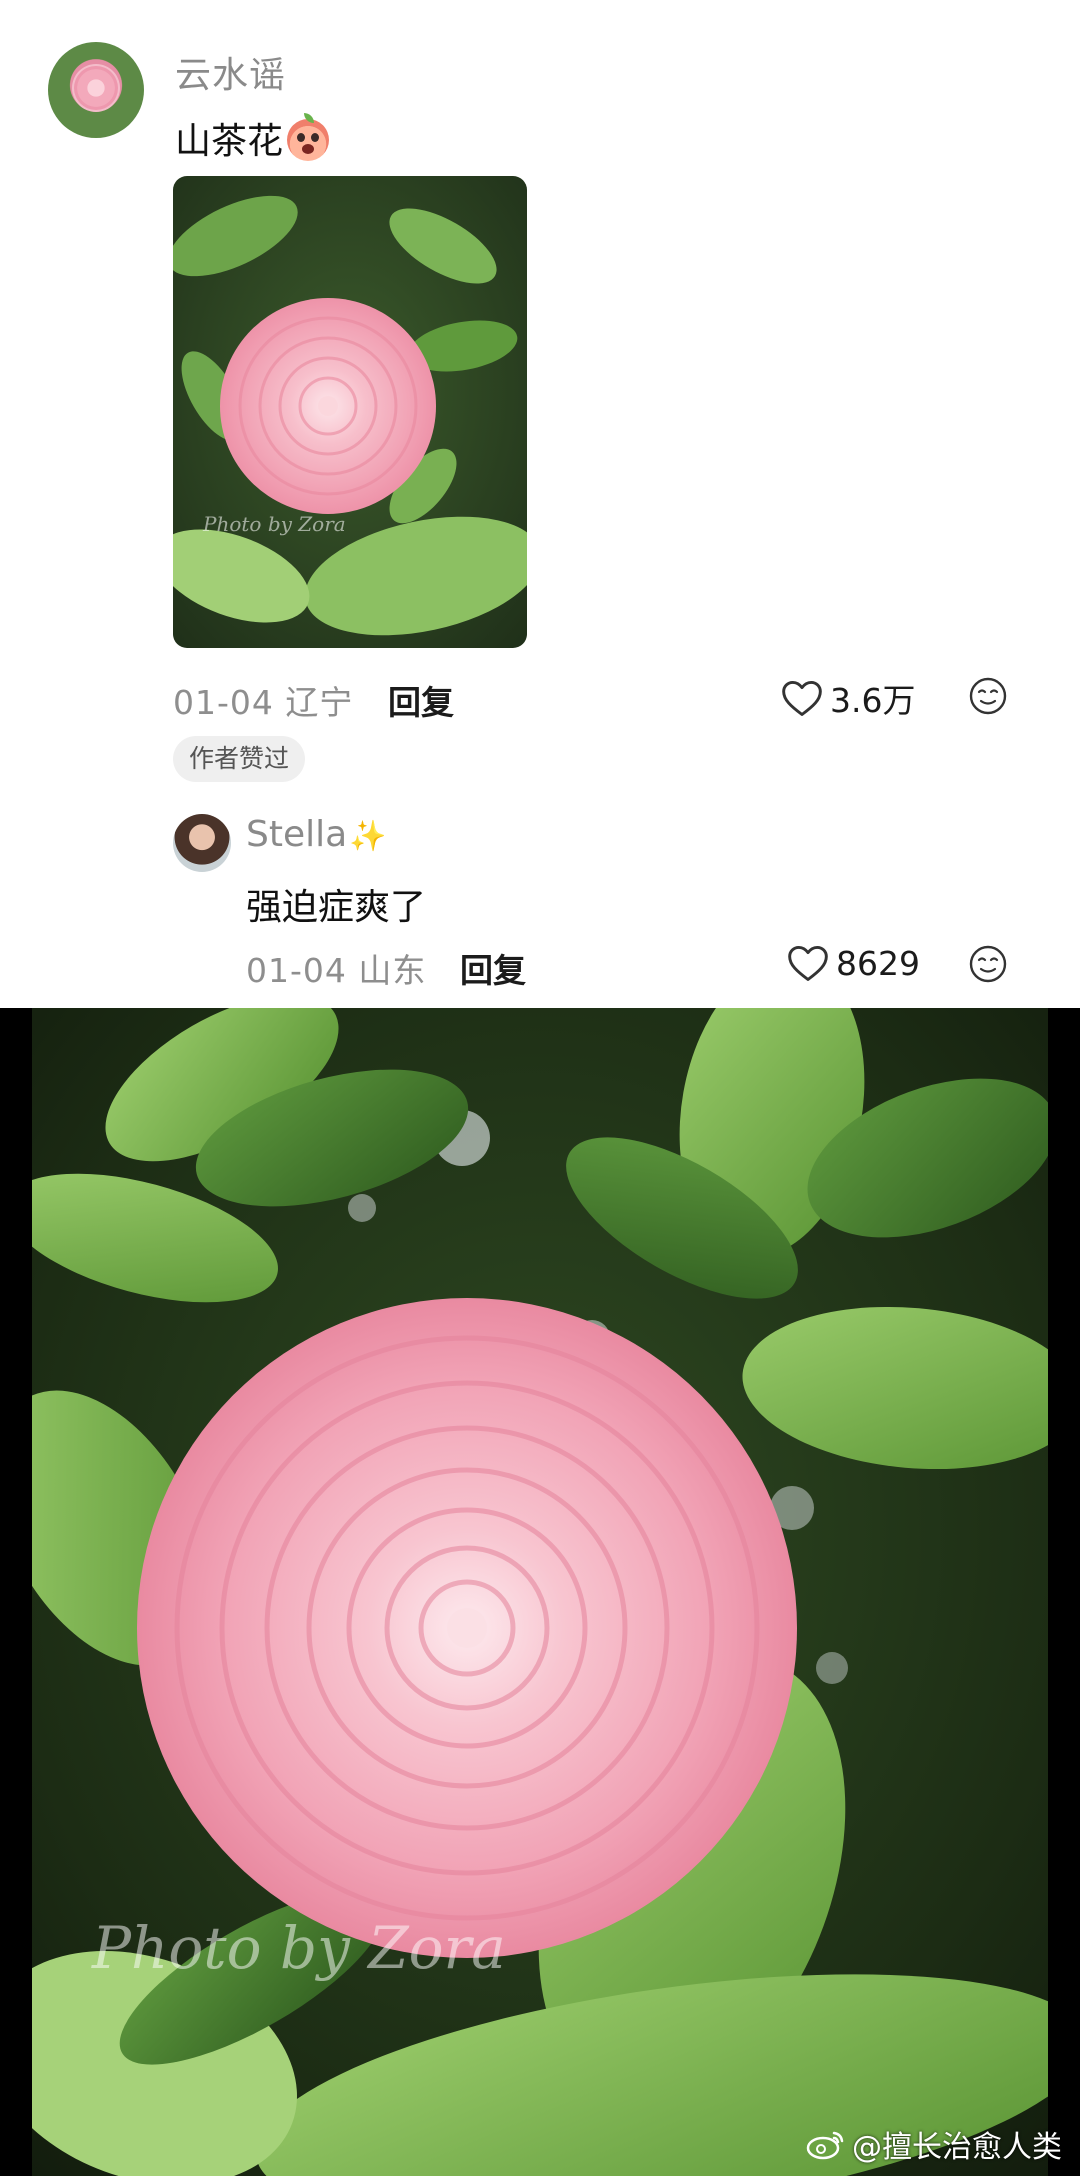  What do you see at coordinates (202, 843) in the screenshot?
I see `reply-user-avatar` at bounding box center [202, 843].